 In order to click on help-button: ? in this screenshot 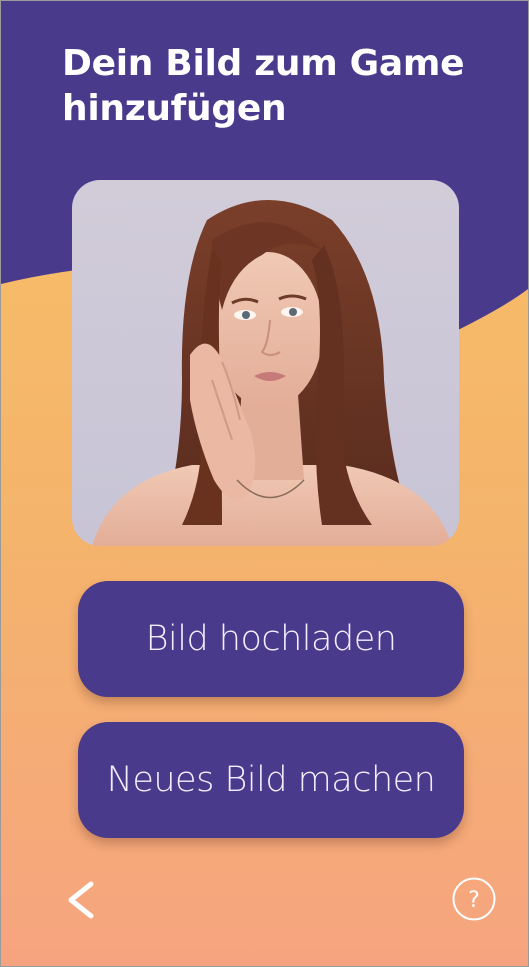, I will do `click(474, 899)`.